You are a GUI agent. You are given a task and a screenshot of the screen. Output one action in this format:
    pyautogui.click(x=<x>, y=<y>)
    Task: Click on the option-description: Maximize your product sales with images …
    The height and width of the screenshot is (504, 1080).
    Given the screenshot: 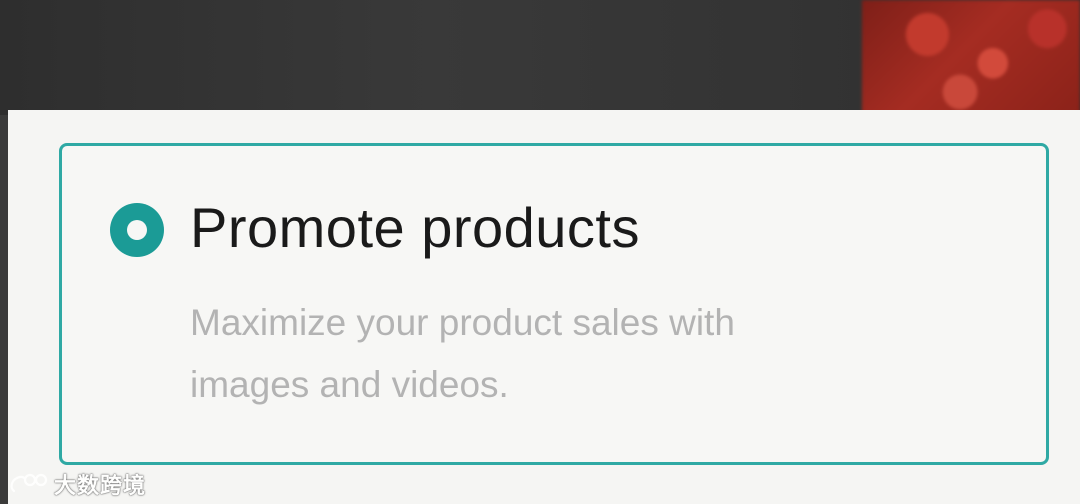 What is the action you would take?
    pyautogui.click(x=462, y=353)
    